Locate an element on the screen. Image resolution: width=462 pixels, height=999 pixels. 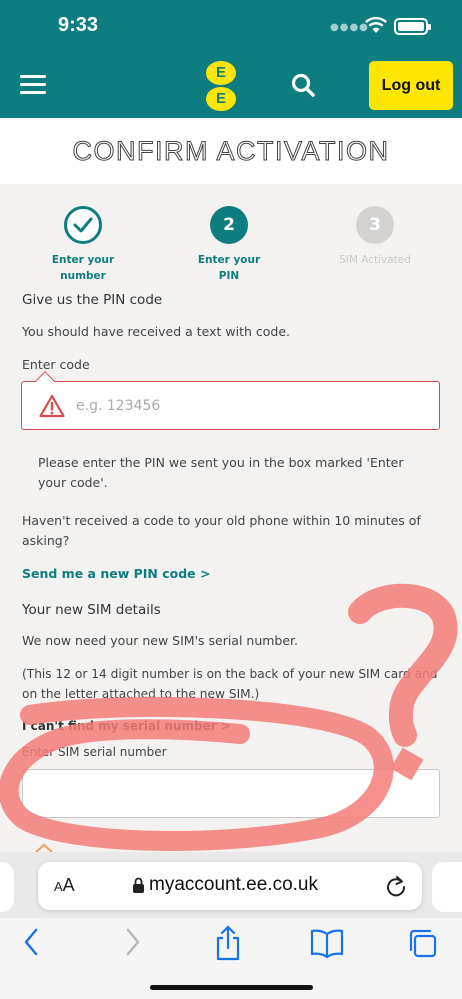
home-indicator is located at coordinates (231, 987).